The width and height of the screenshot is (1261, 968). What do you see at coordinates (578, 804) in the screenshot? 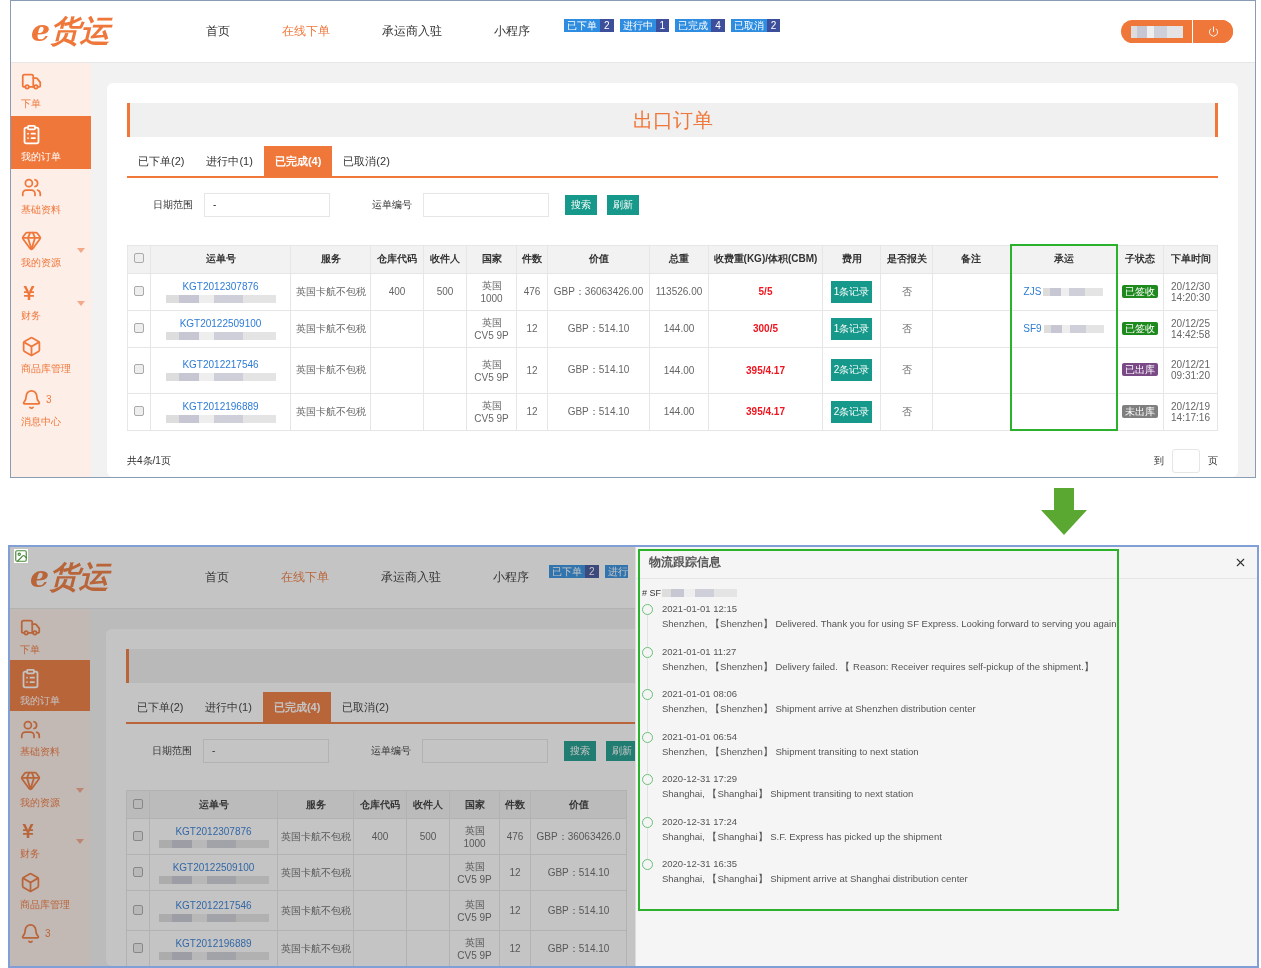
I see `column-header: 价值` at bounding box center [578, 804].